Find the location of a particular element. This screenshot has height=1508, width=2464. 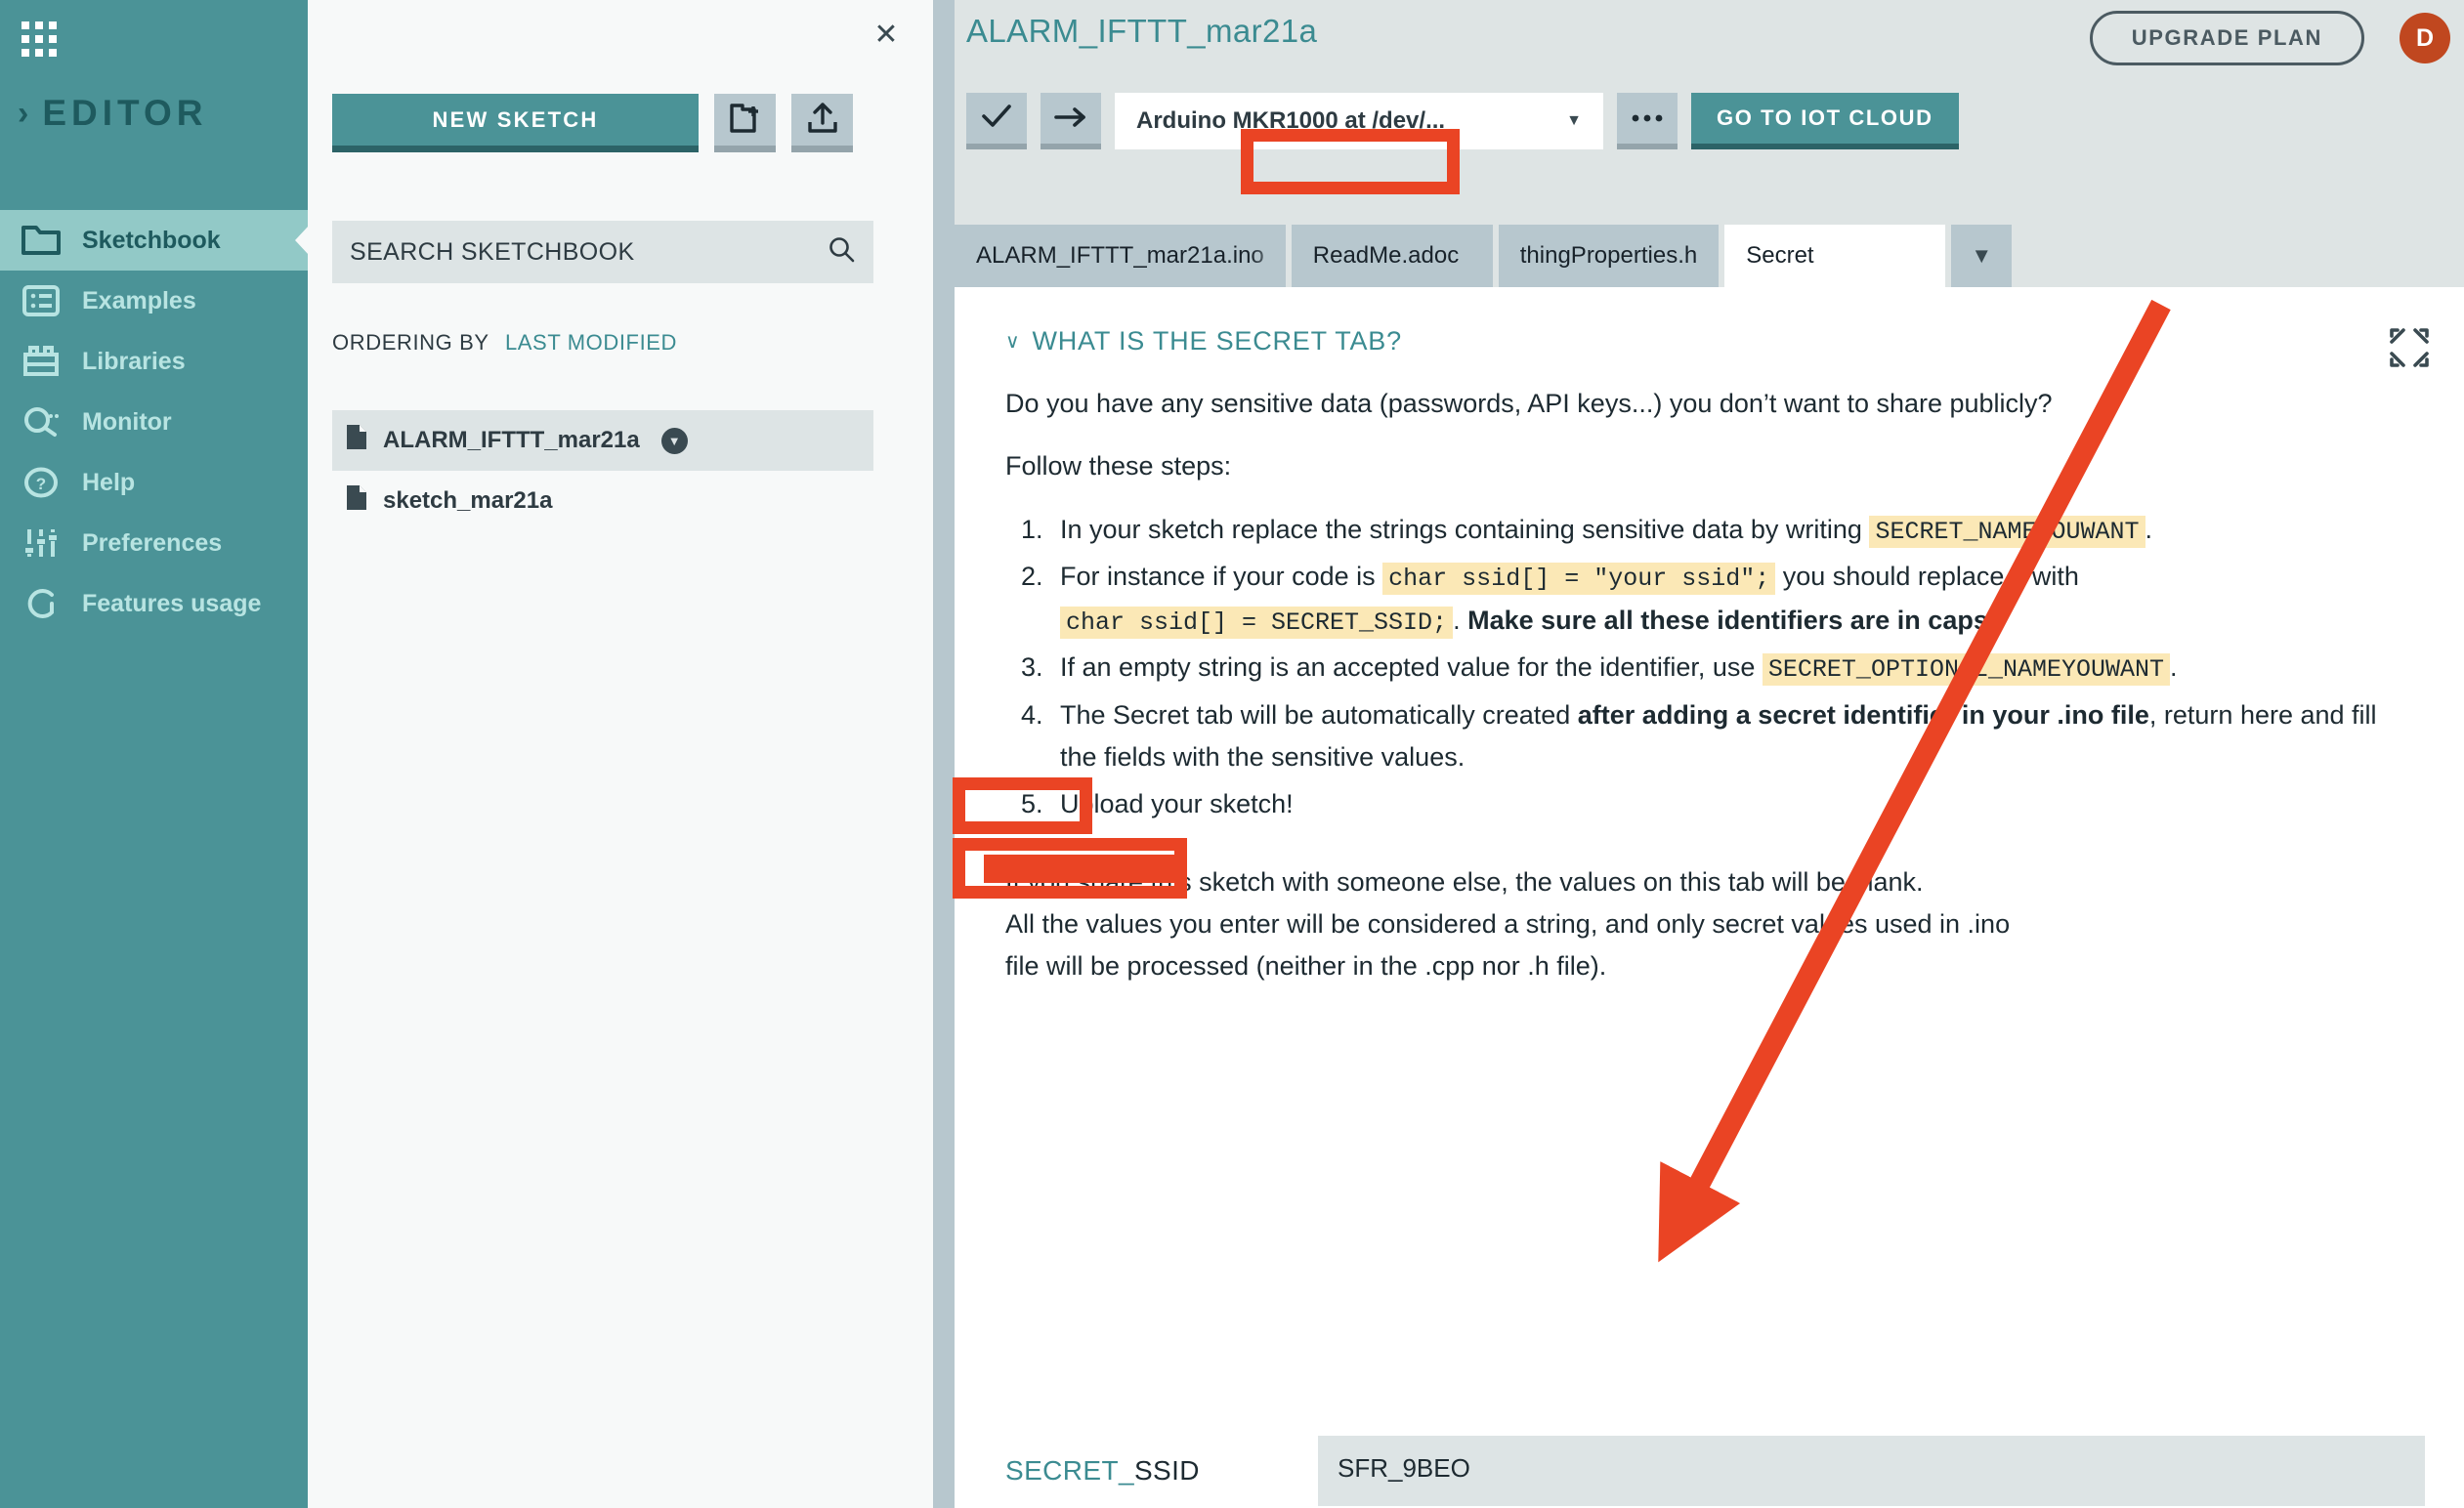

step-5: Upload your sketch! is located at coordinates (1731, 805).